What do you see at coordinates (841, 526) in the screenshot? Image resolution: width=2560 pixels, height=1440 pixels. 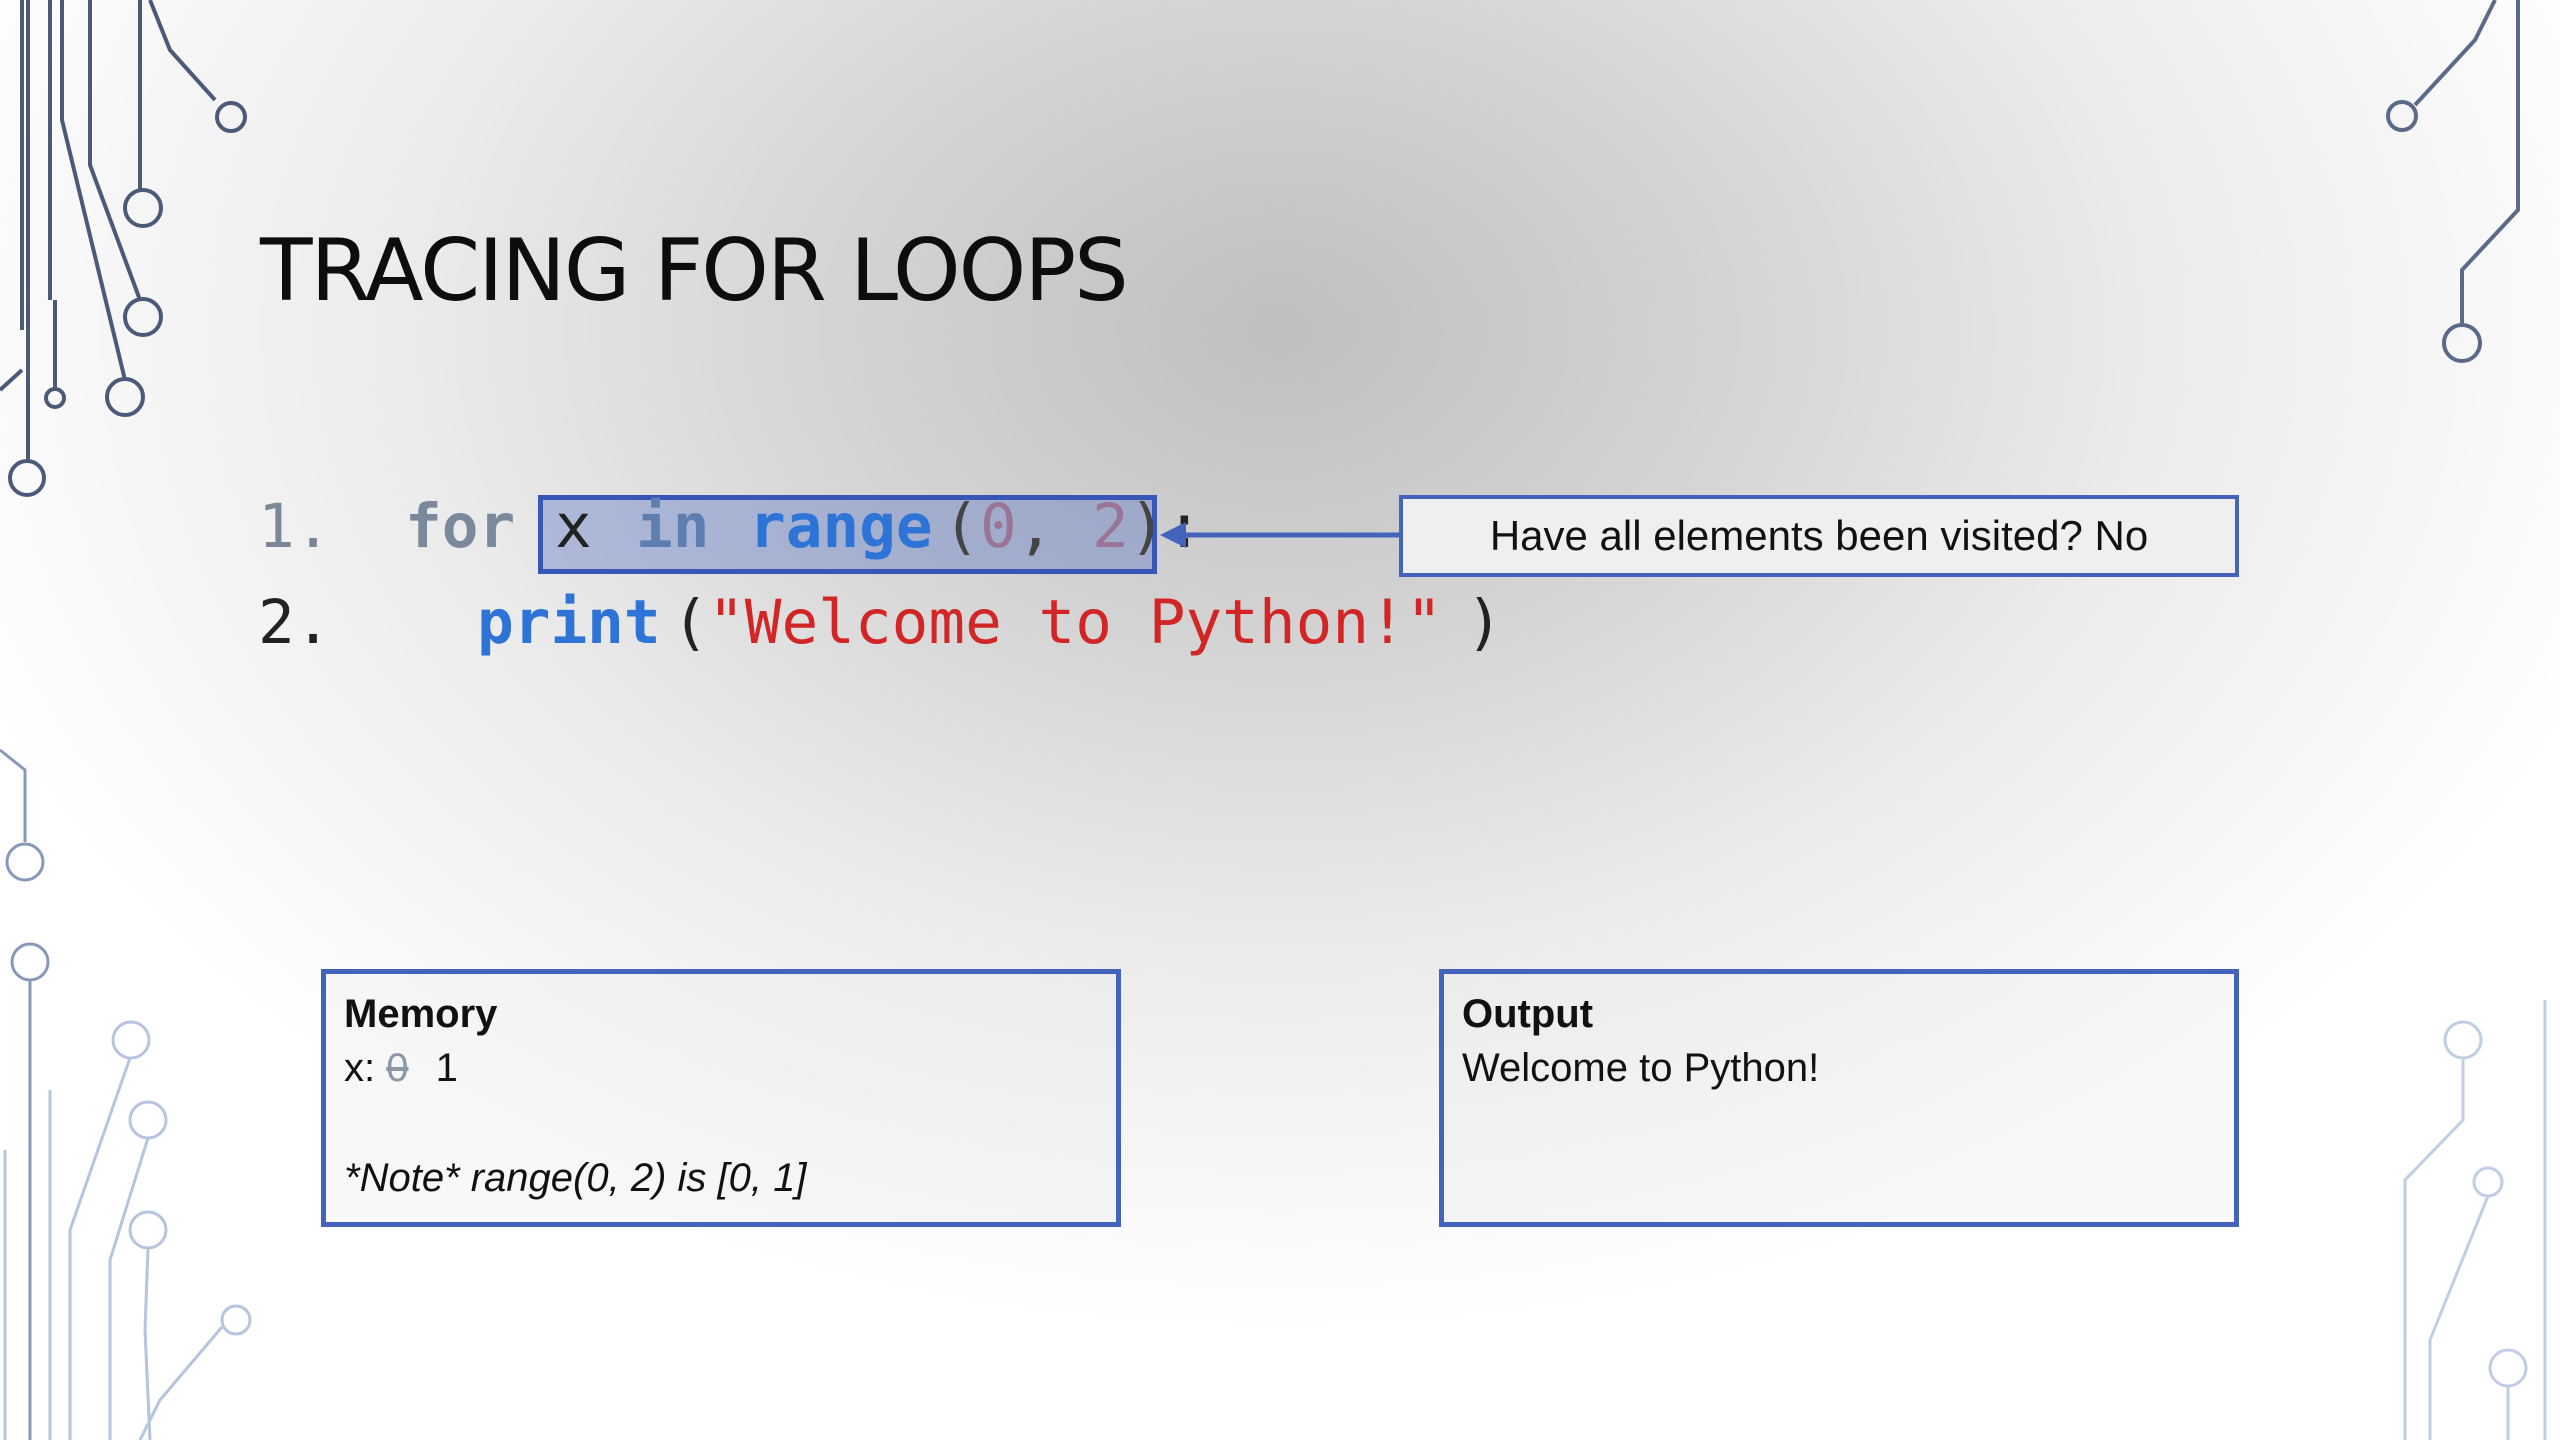 I see `range-function: range` at bounding box center [841, 526].